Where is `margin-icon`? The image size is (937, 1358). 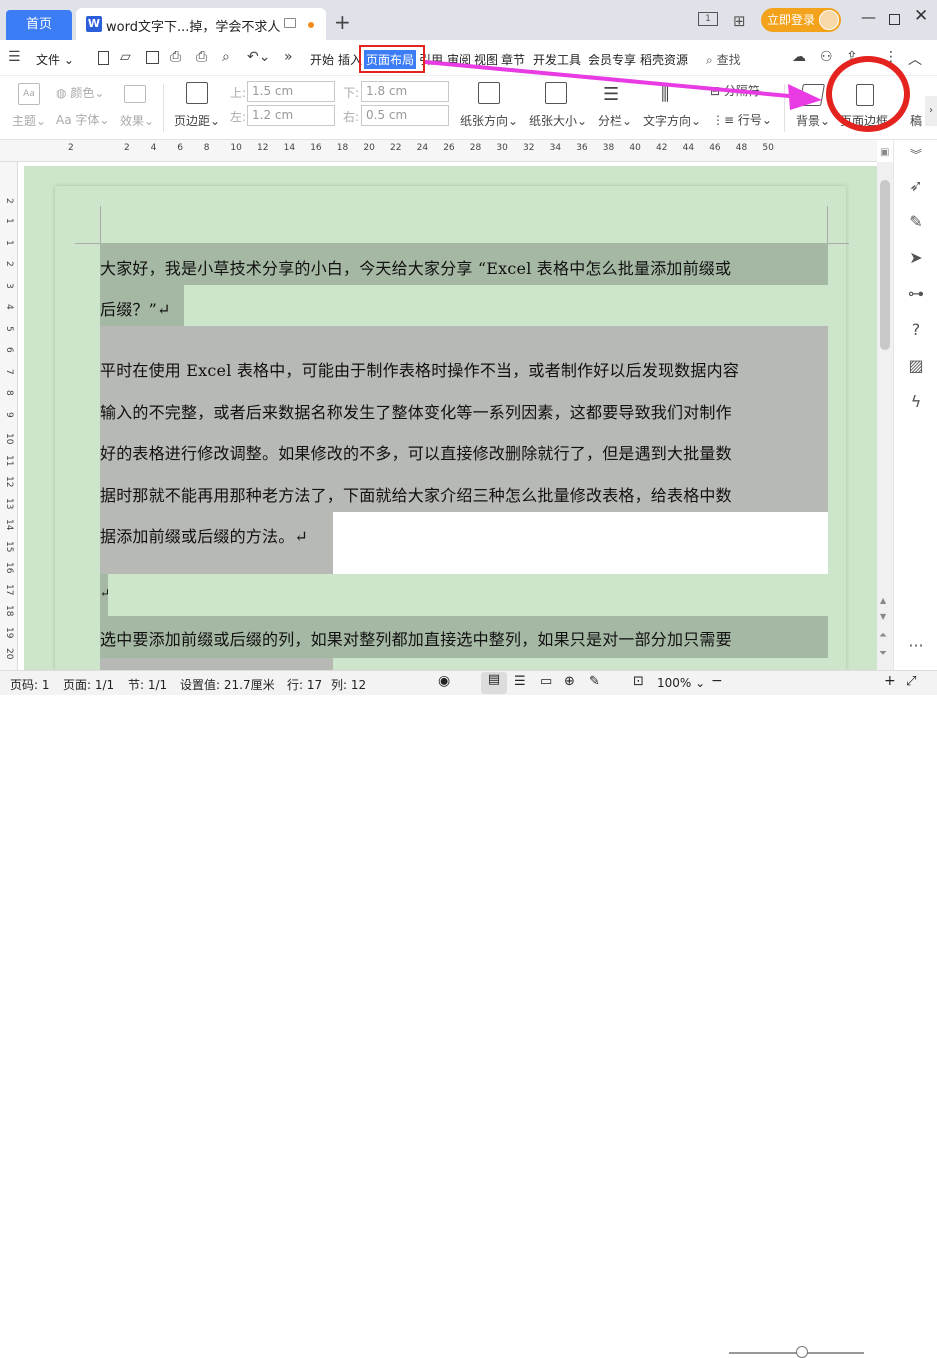 margin-icon is located at coordinates (197, 93).